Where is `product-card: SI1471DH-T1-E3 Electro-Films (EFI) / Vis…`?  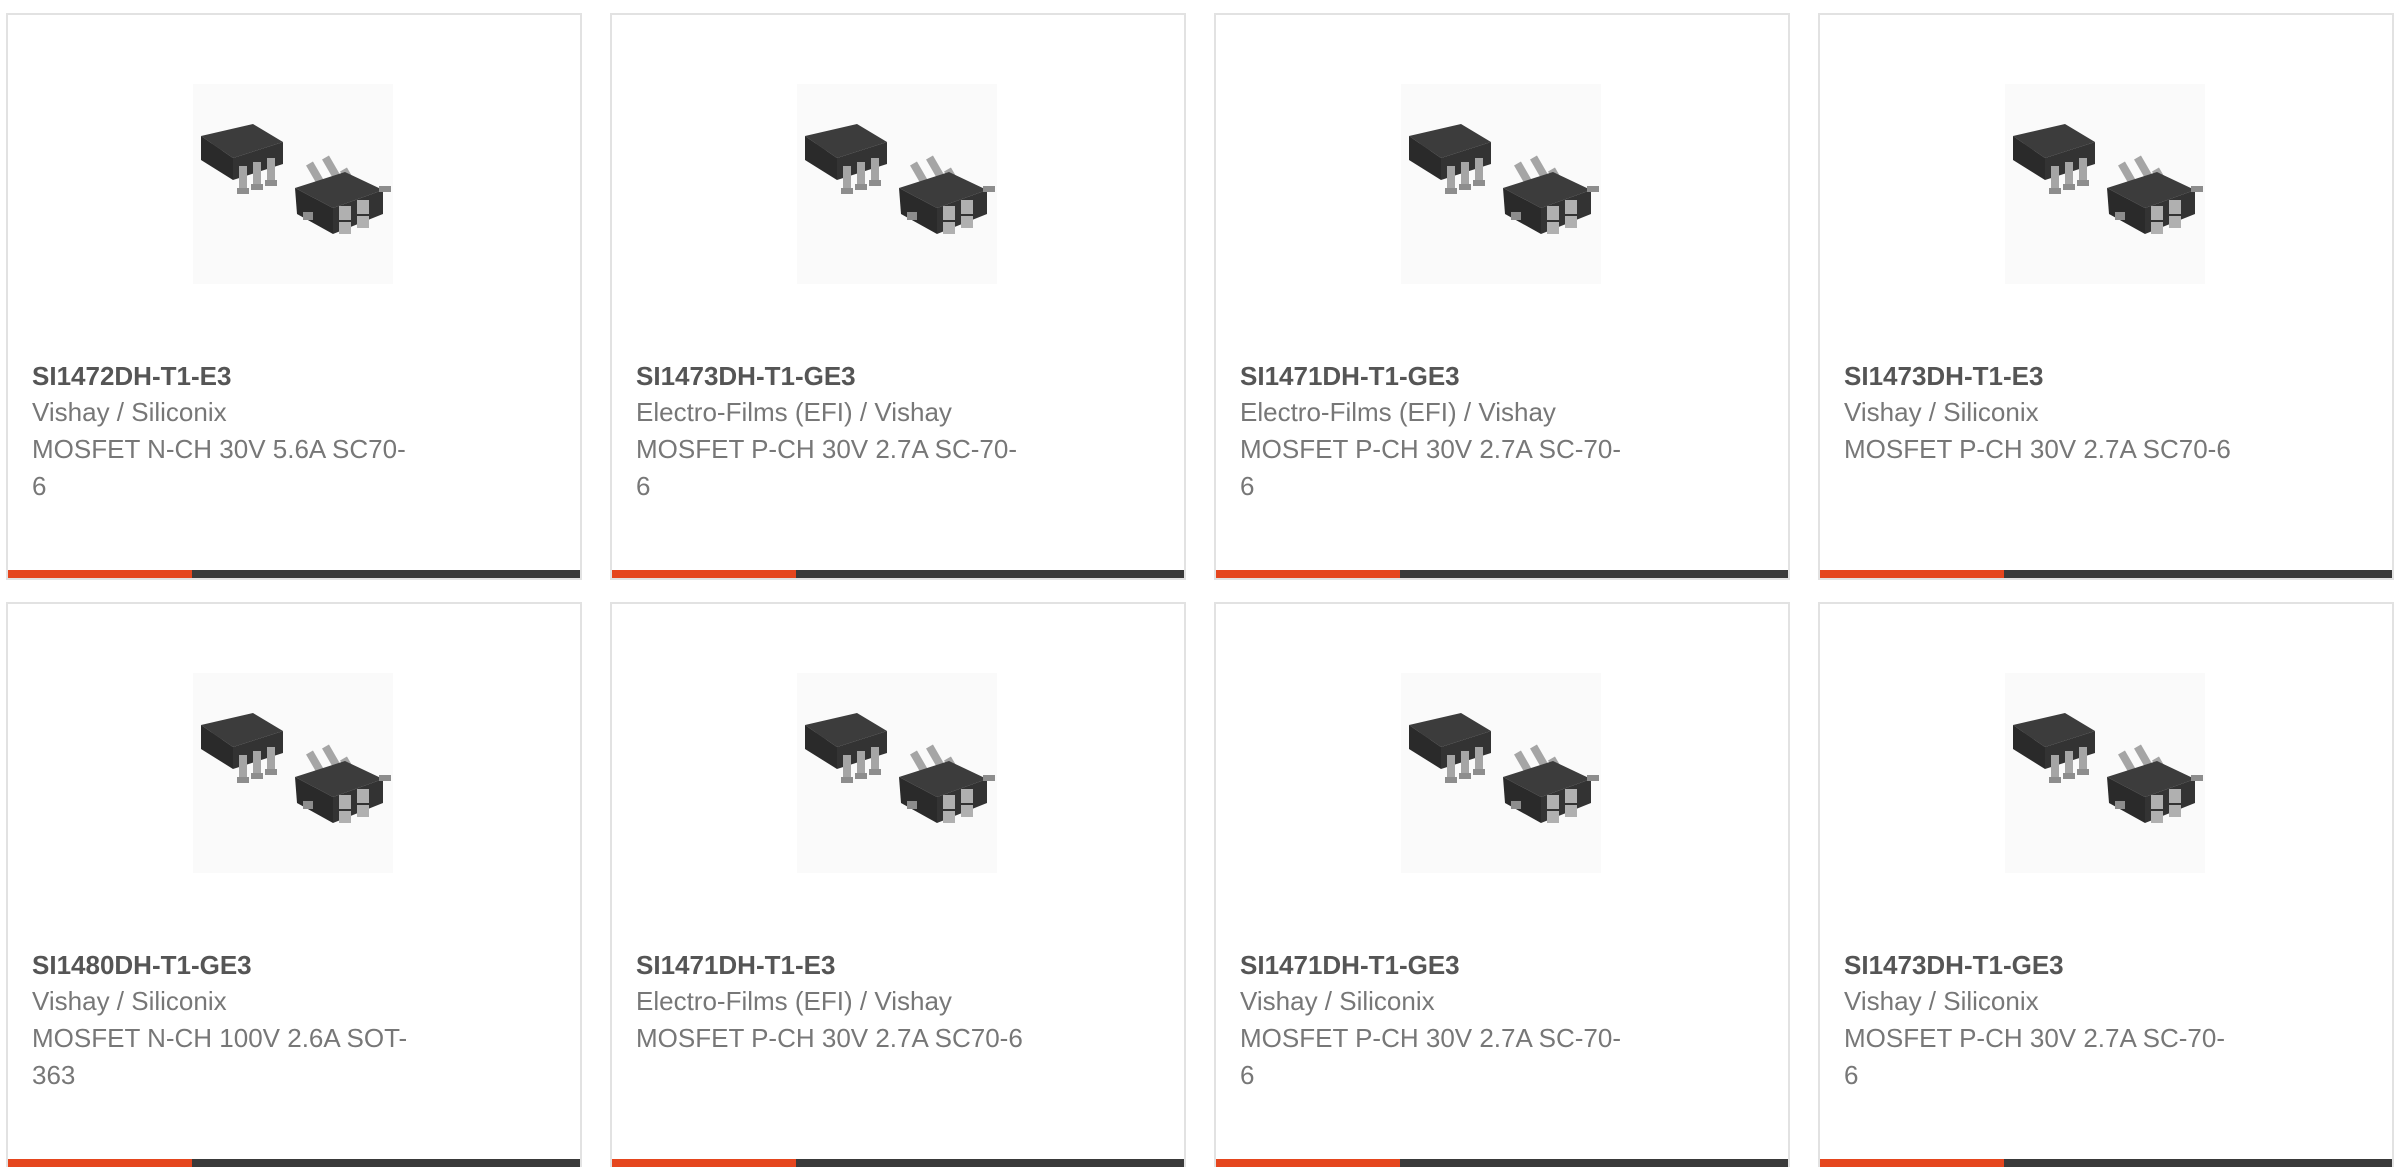 product-card: SI1471DH-T1-E3 Electro-Films (EFI) / Vis… is located at coordinates (898, 884).